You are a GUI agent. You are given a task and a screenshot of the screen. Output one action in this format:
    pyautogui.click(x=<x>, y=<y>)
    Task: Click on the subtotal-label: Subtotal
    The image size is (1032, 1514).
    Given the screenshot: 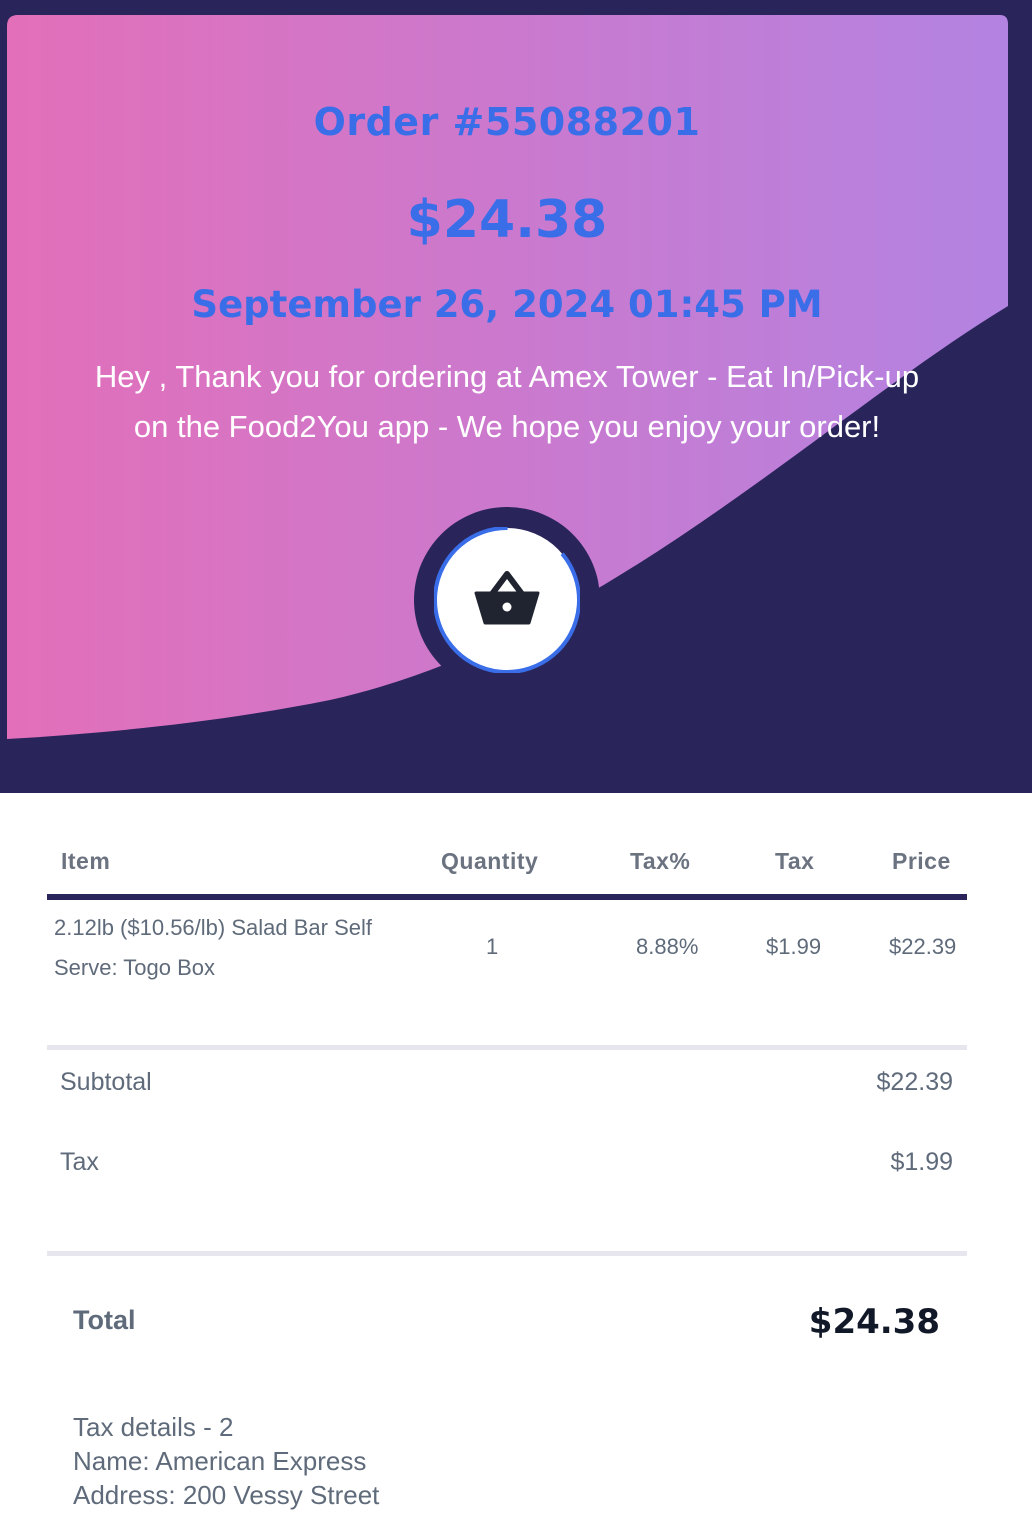 What is the action you would take?
    pyautogui.click(x=106, y=1082)
    